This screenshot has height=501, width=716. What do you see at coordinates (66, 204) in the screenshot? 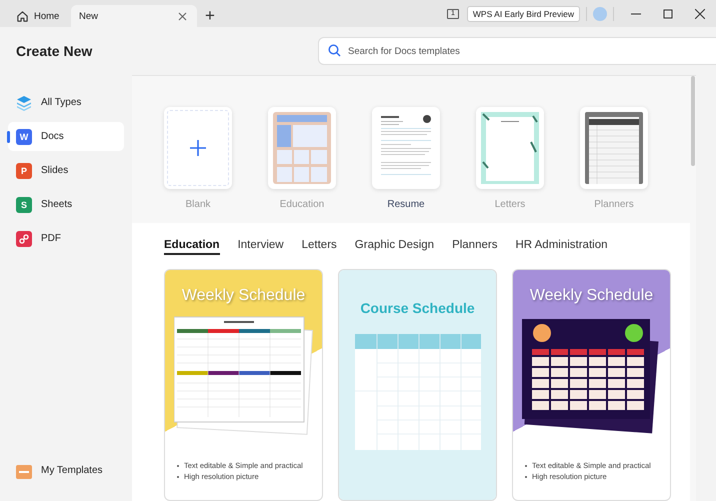
I see `sidebar-item: S Sheets` at bounding box center [66, 204].